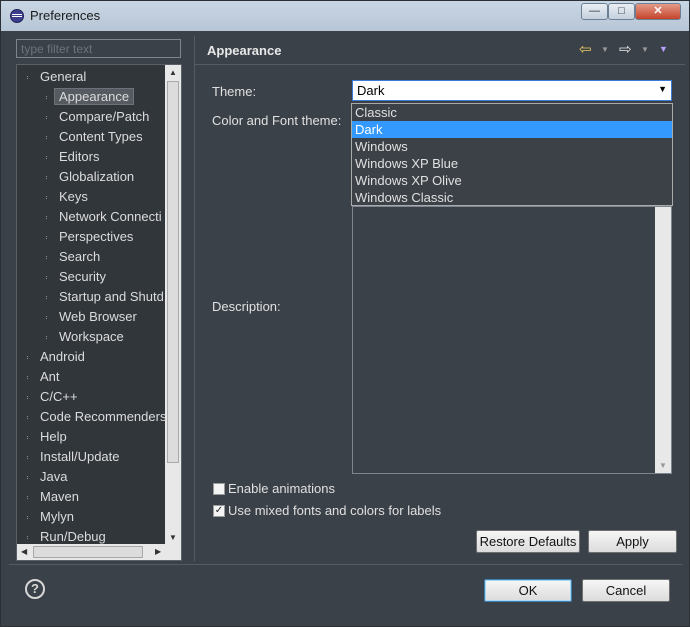 This screenshot has height=627, width=690. I want to click on tree-scroll-thumb, so click(173, 272).